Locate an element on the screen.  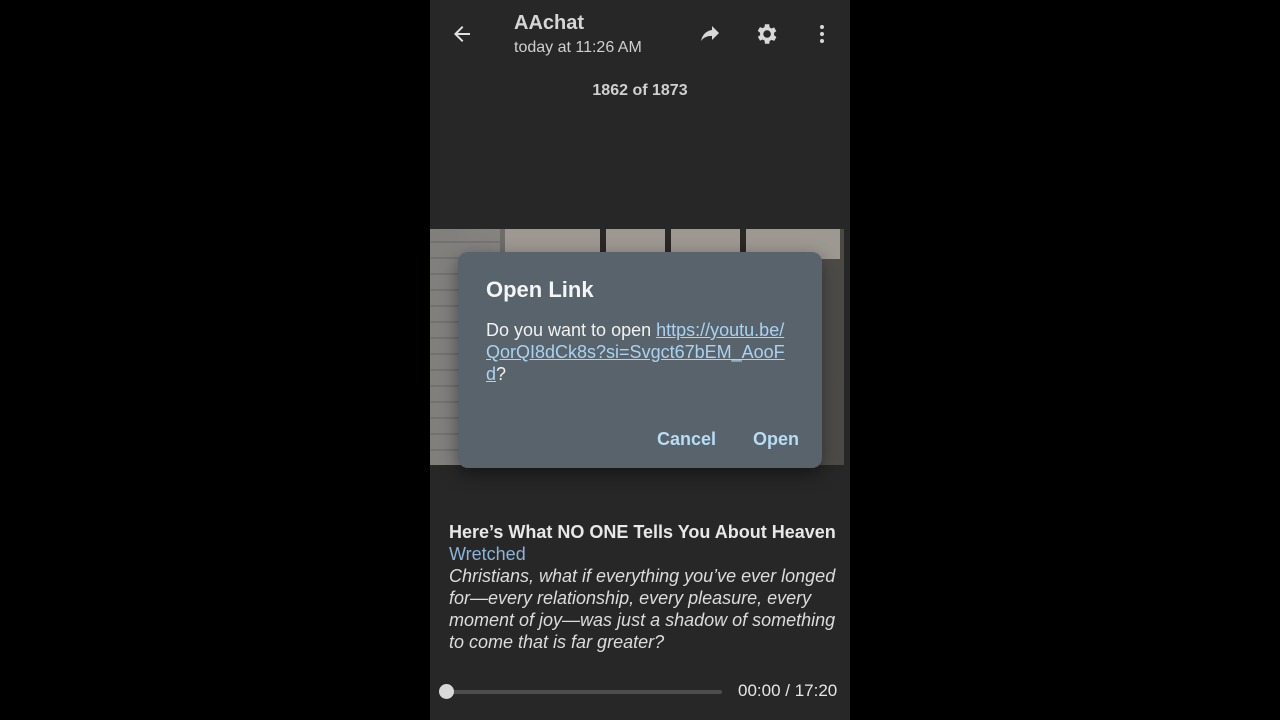
seek-bar is located at coordinates (584, 692).